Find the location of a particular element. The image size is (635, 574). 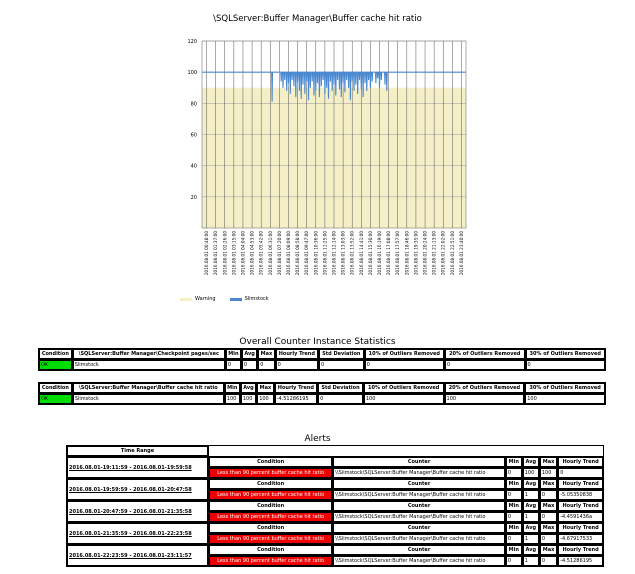

chart-legend: Warning Slimstock is located at coordinates (231, 299).